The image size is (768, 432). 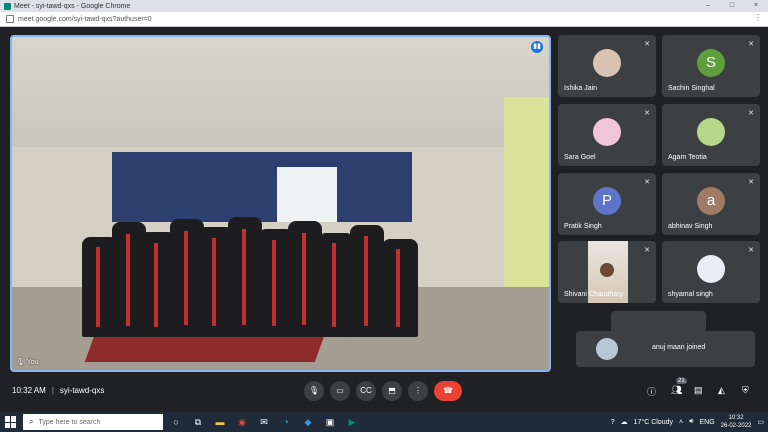 I want to click on people-icon: 👥︎, so click(x=676, y=390).